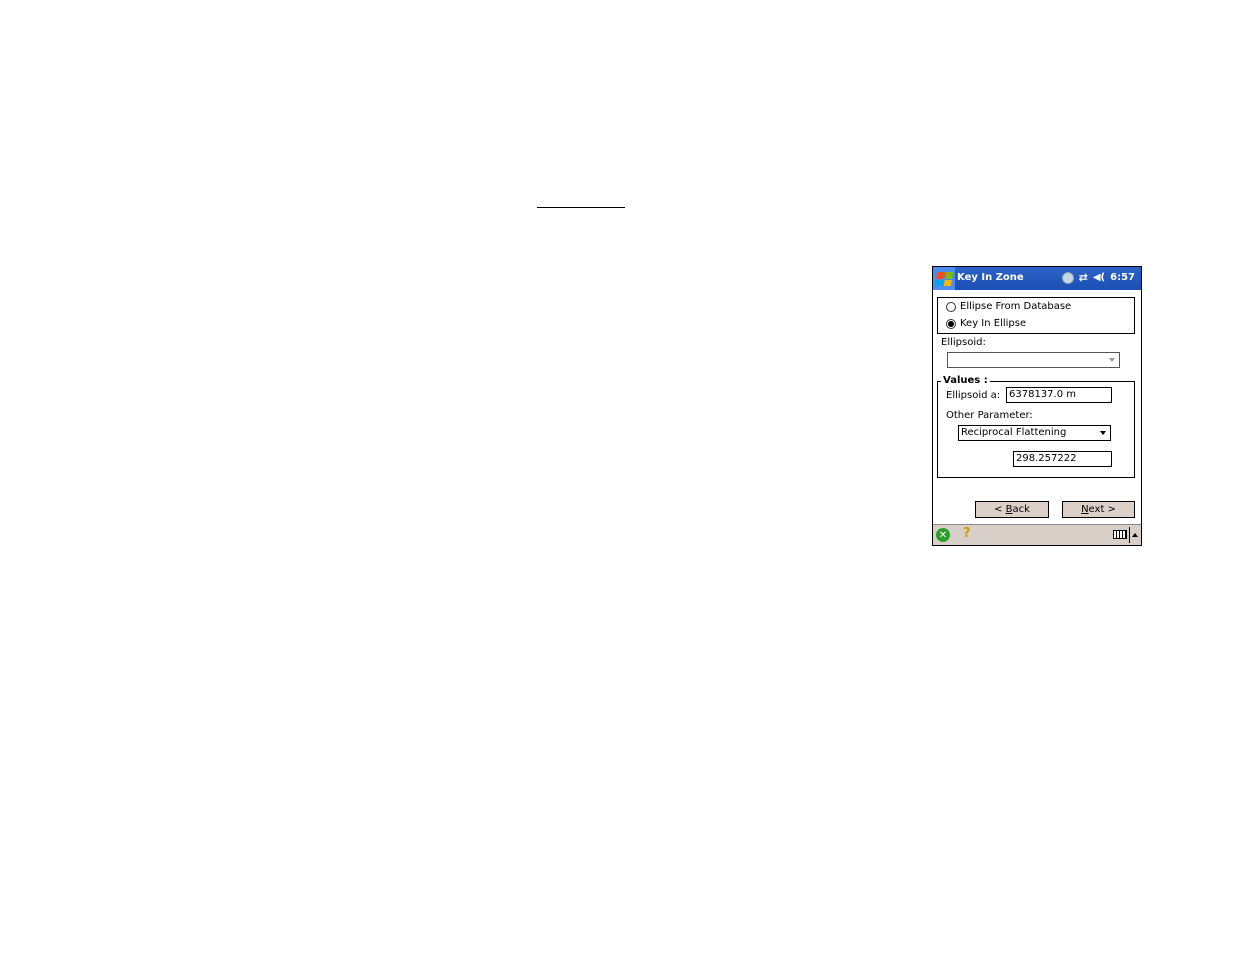 This screenshot has height=954, width=1235. What do you see at coordinates (1129, 535) in the screenshot?
I see `sip-separator` at bounding box center [1129, 535].